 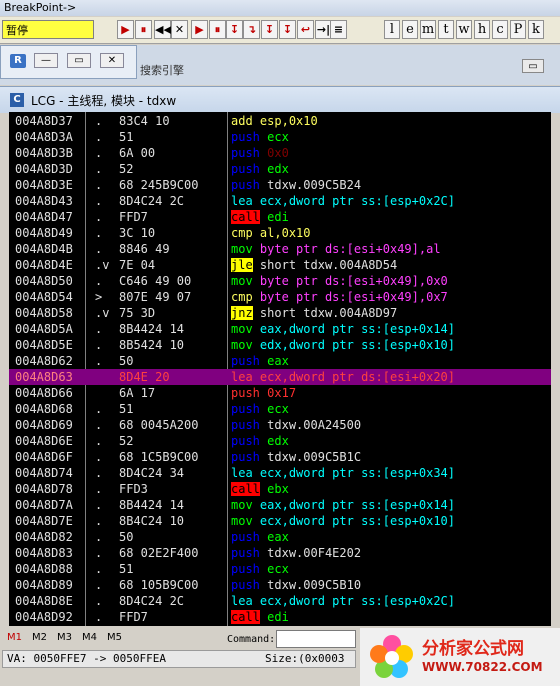 I want to click on close-icon: ✕, so click(x=112, y=60).